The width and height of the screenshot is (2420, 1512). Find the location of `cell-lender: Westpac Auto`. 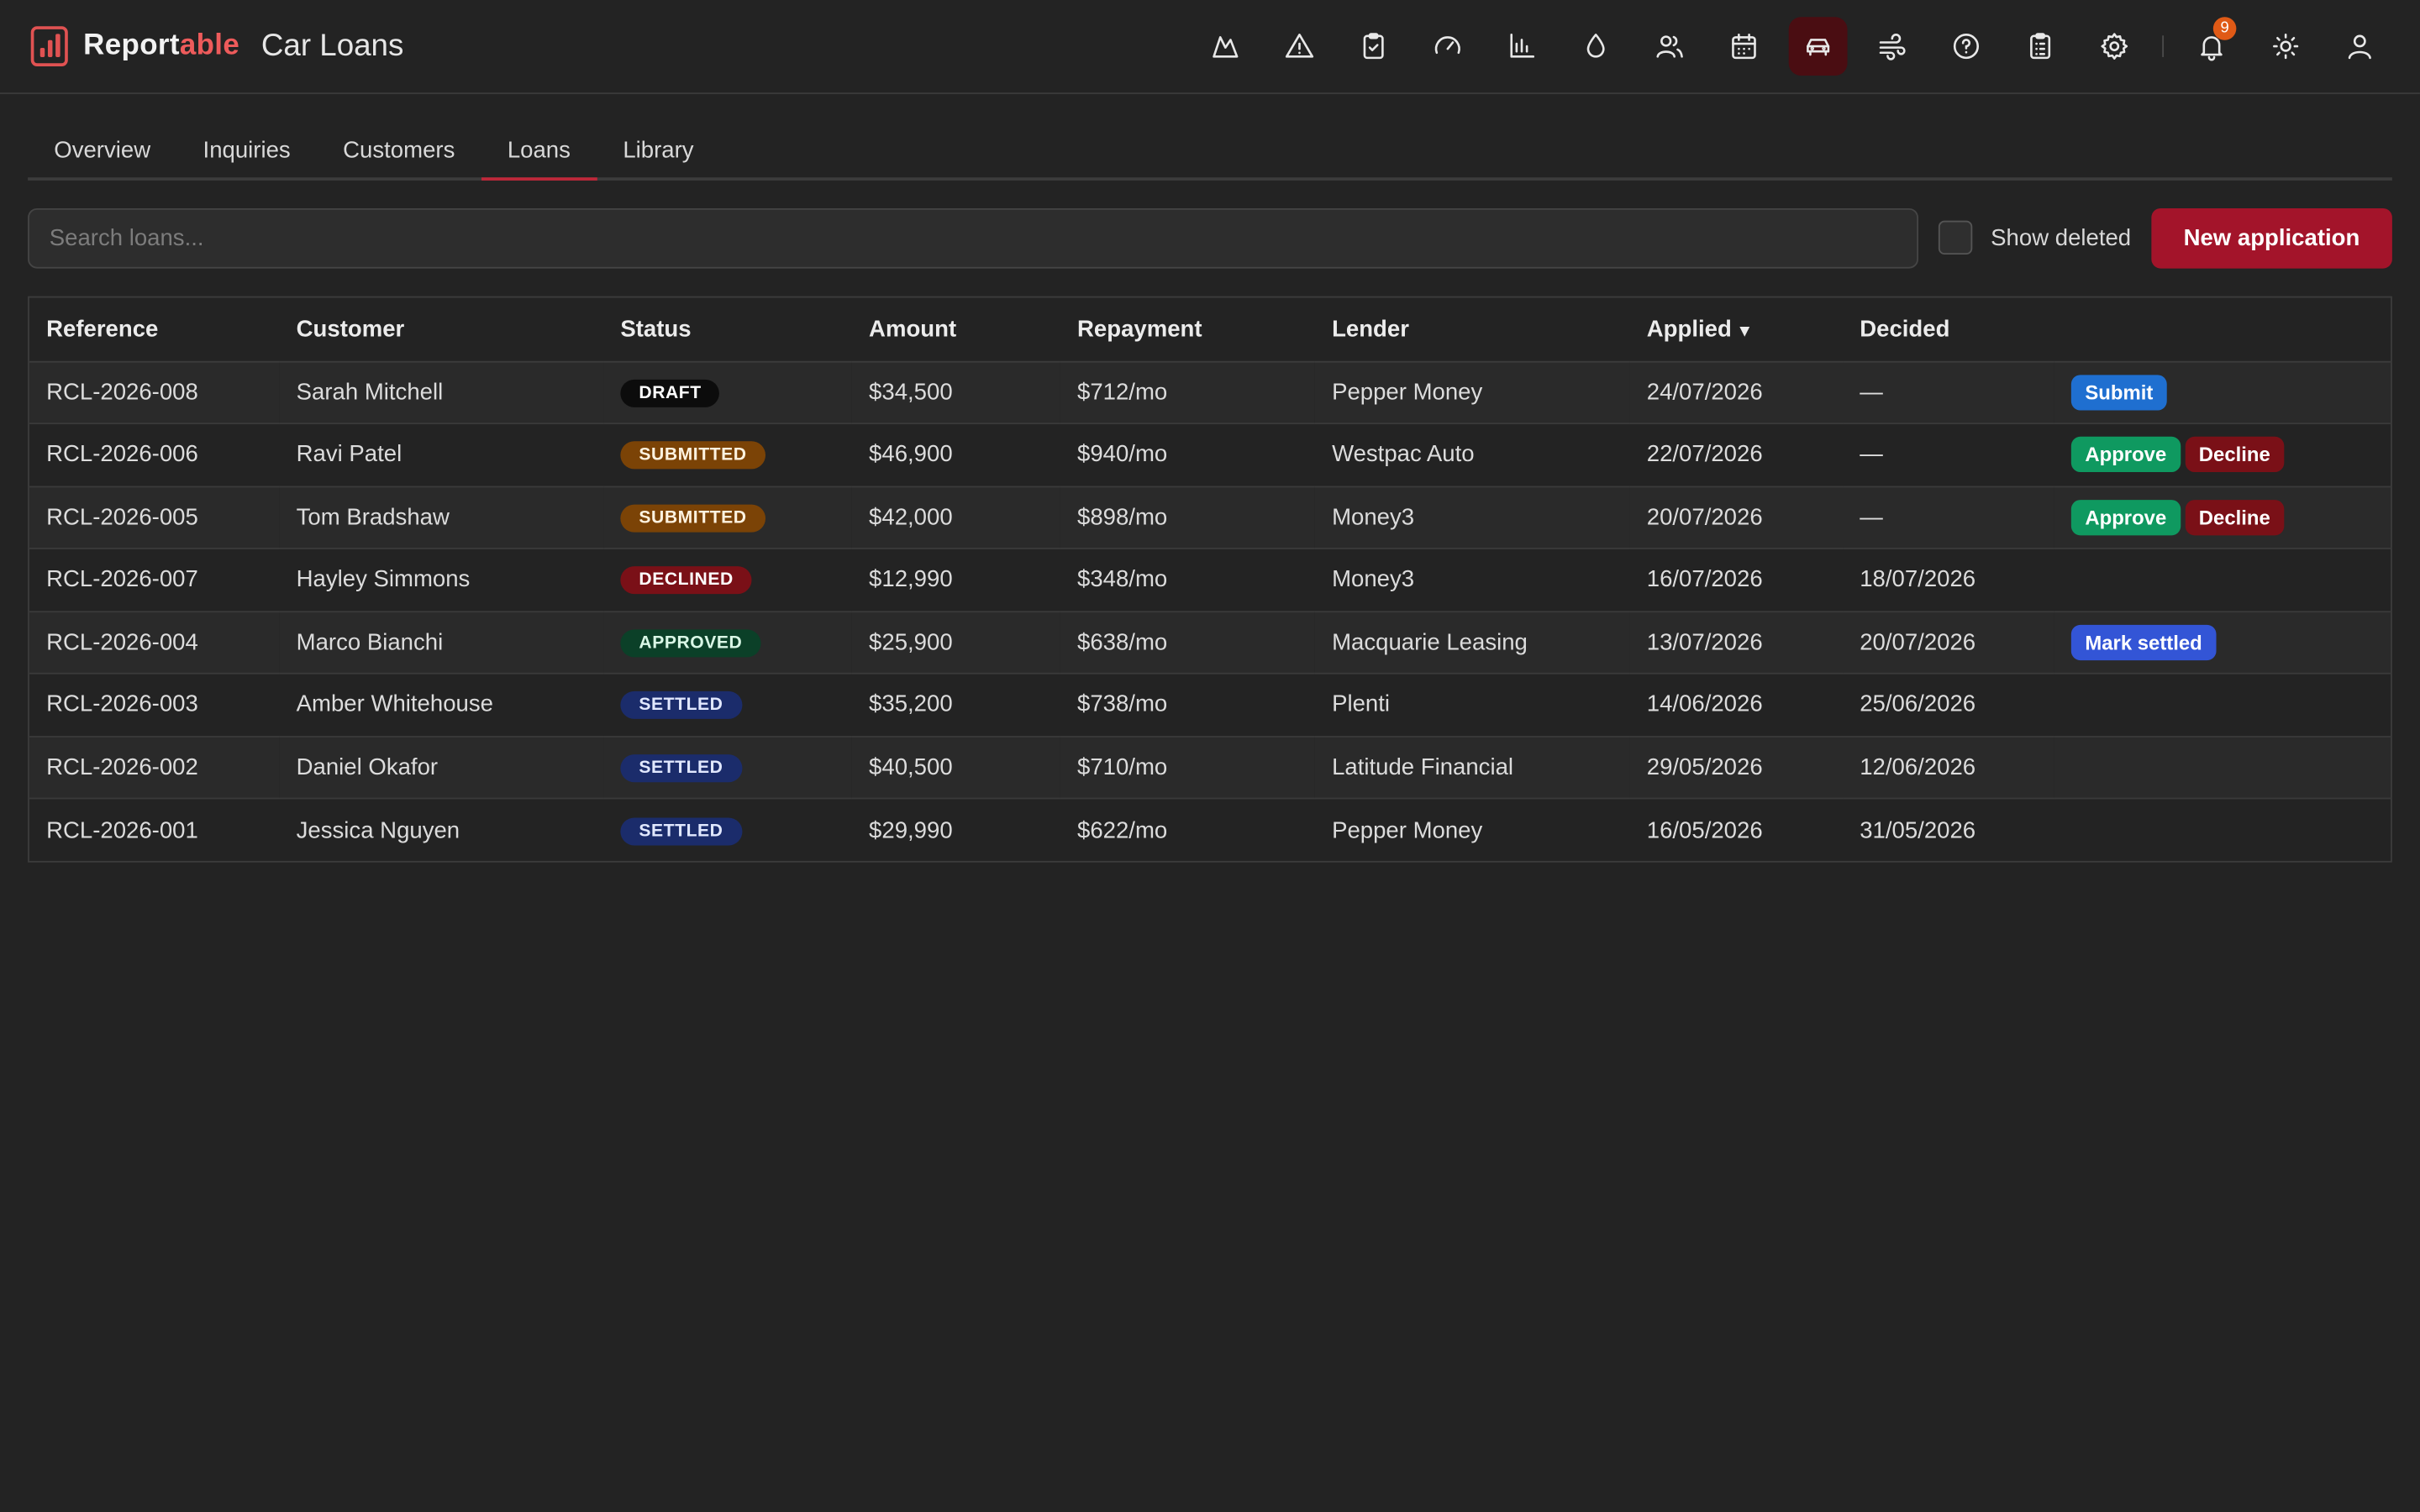

cell-lender: Westpac Auto is located at coordinates (1472, 455).